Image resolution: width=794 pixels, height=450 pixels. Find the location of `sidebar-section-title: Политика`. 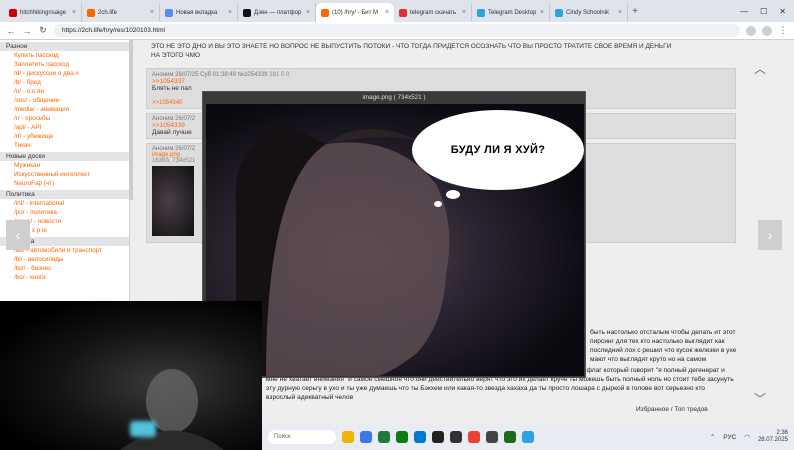

sidebar-section-title: Политика is located at coordinates (64, 194).